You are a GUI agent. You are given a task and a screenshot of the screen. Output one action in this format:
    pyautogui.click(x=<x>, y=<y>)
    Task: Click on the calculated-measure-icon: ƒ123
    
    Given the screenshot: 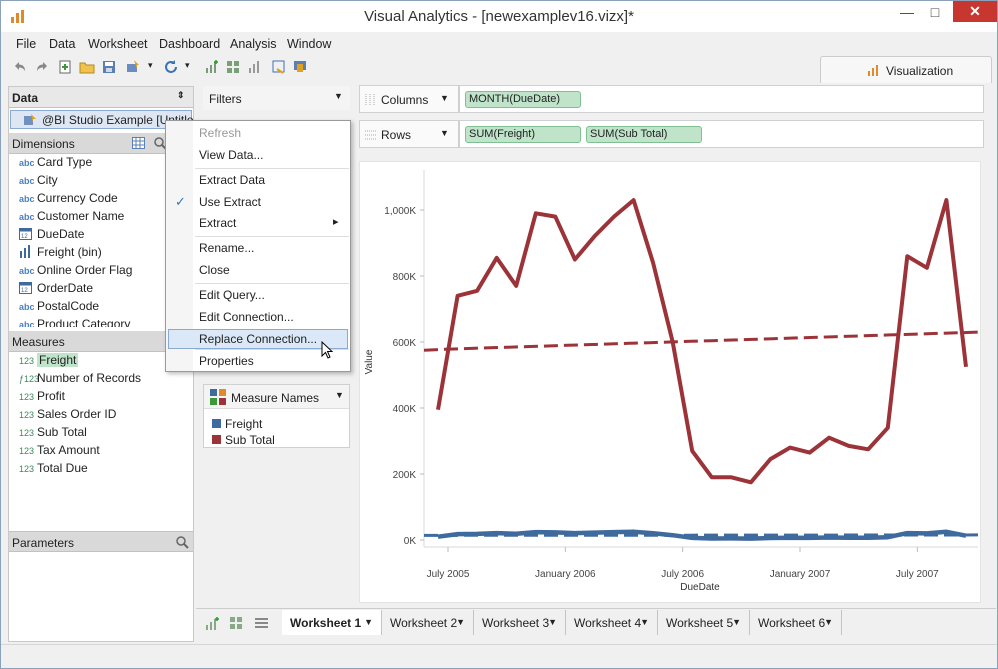 What is the action you would take?
    pyautogui.click(x=29, y=379)
    